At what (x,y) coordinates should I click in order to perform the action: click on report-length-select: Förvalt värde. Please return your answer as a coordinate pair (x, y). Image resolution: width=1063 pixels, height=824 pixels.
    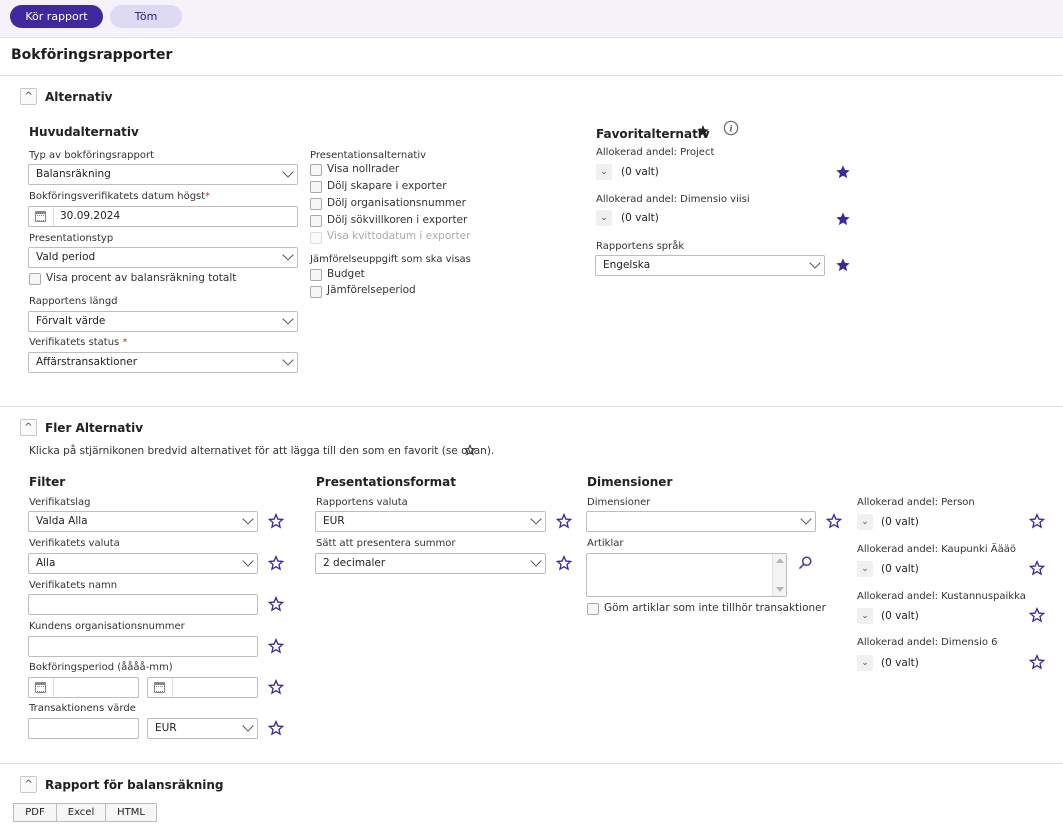
    Looking at the image, I should click on (163, 321).